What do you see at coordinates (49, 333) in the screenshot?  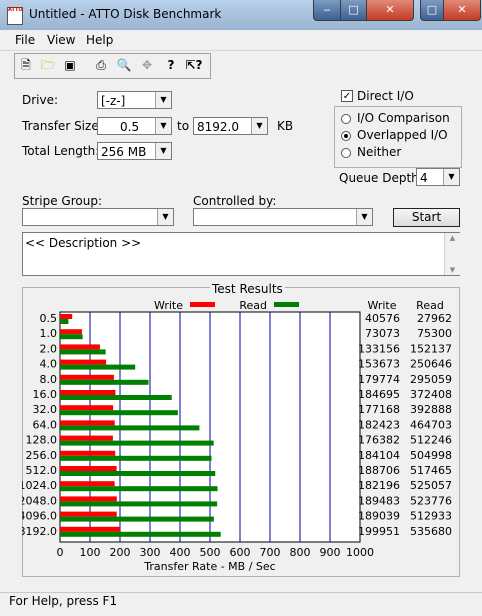 I see `category-label: 1.0` at bounding box center [49, 333].